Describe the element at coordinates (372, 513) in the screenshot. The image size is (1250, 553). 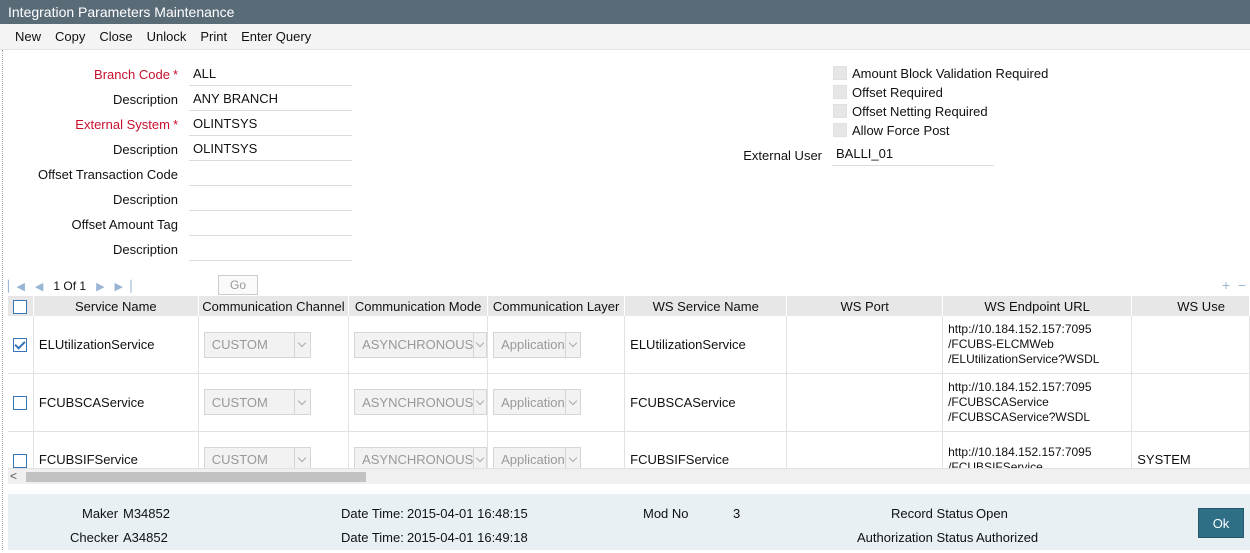
I see `maker-datetime-label: Date Time:` at that location.